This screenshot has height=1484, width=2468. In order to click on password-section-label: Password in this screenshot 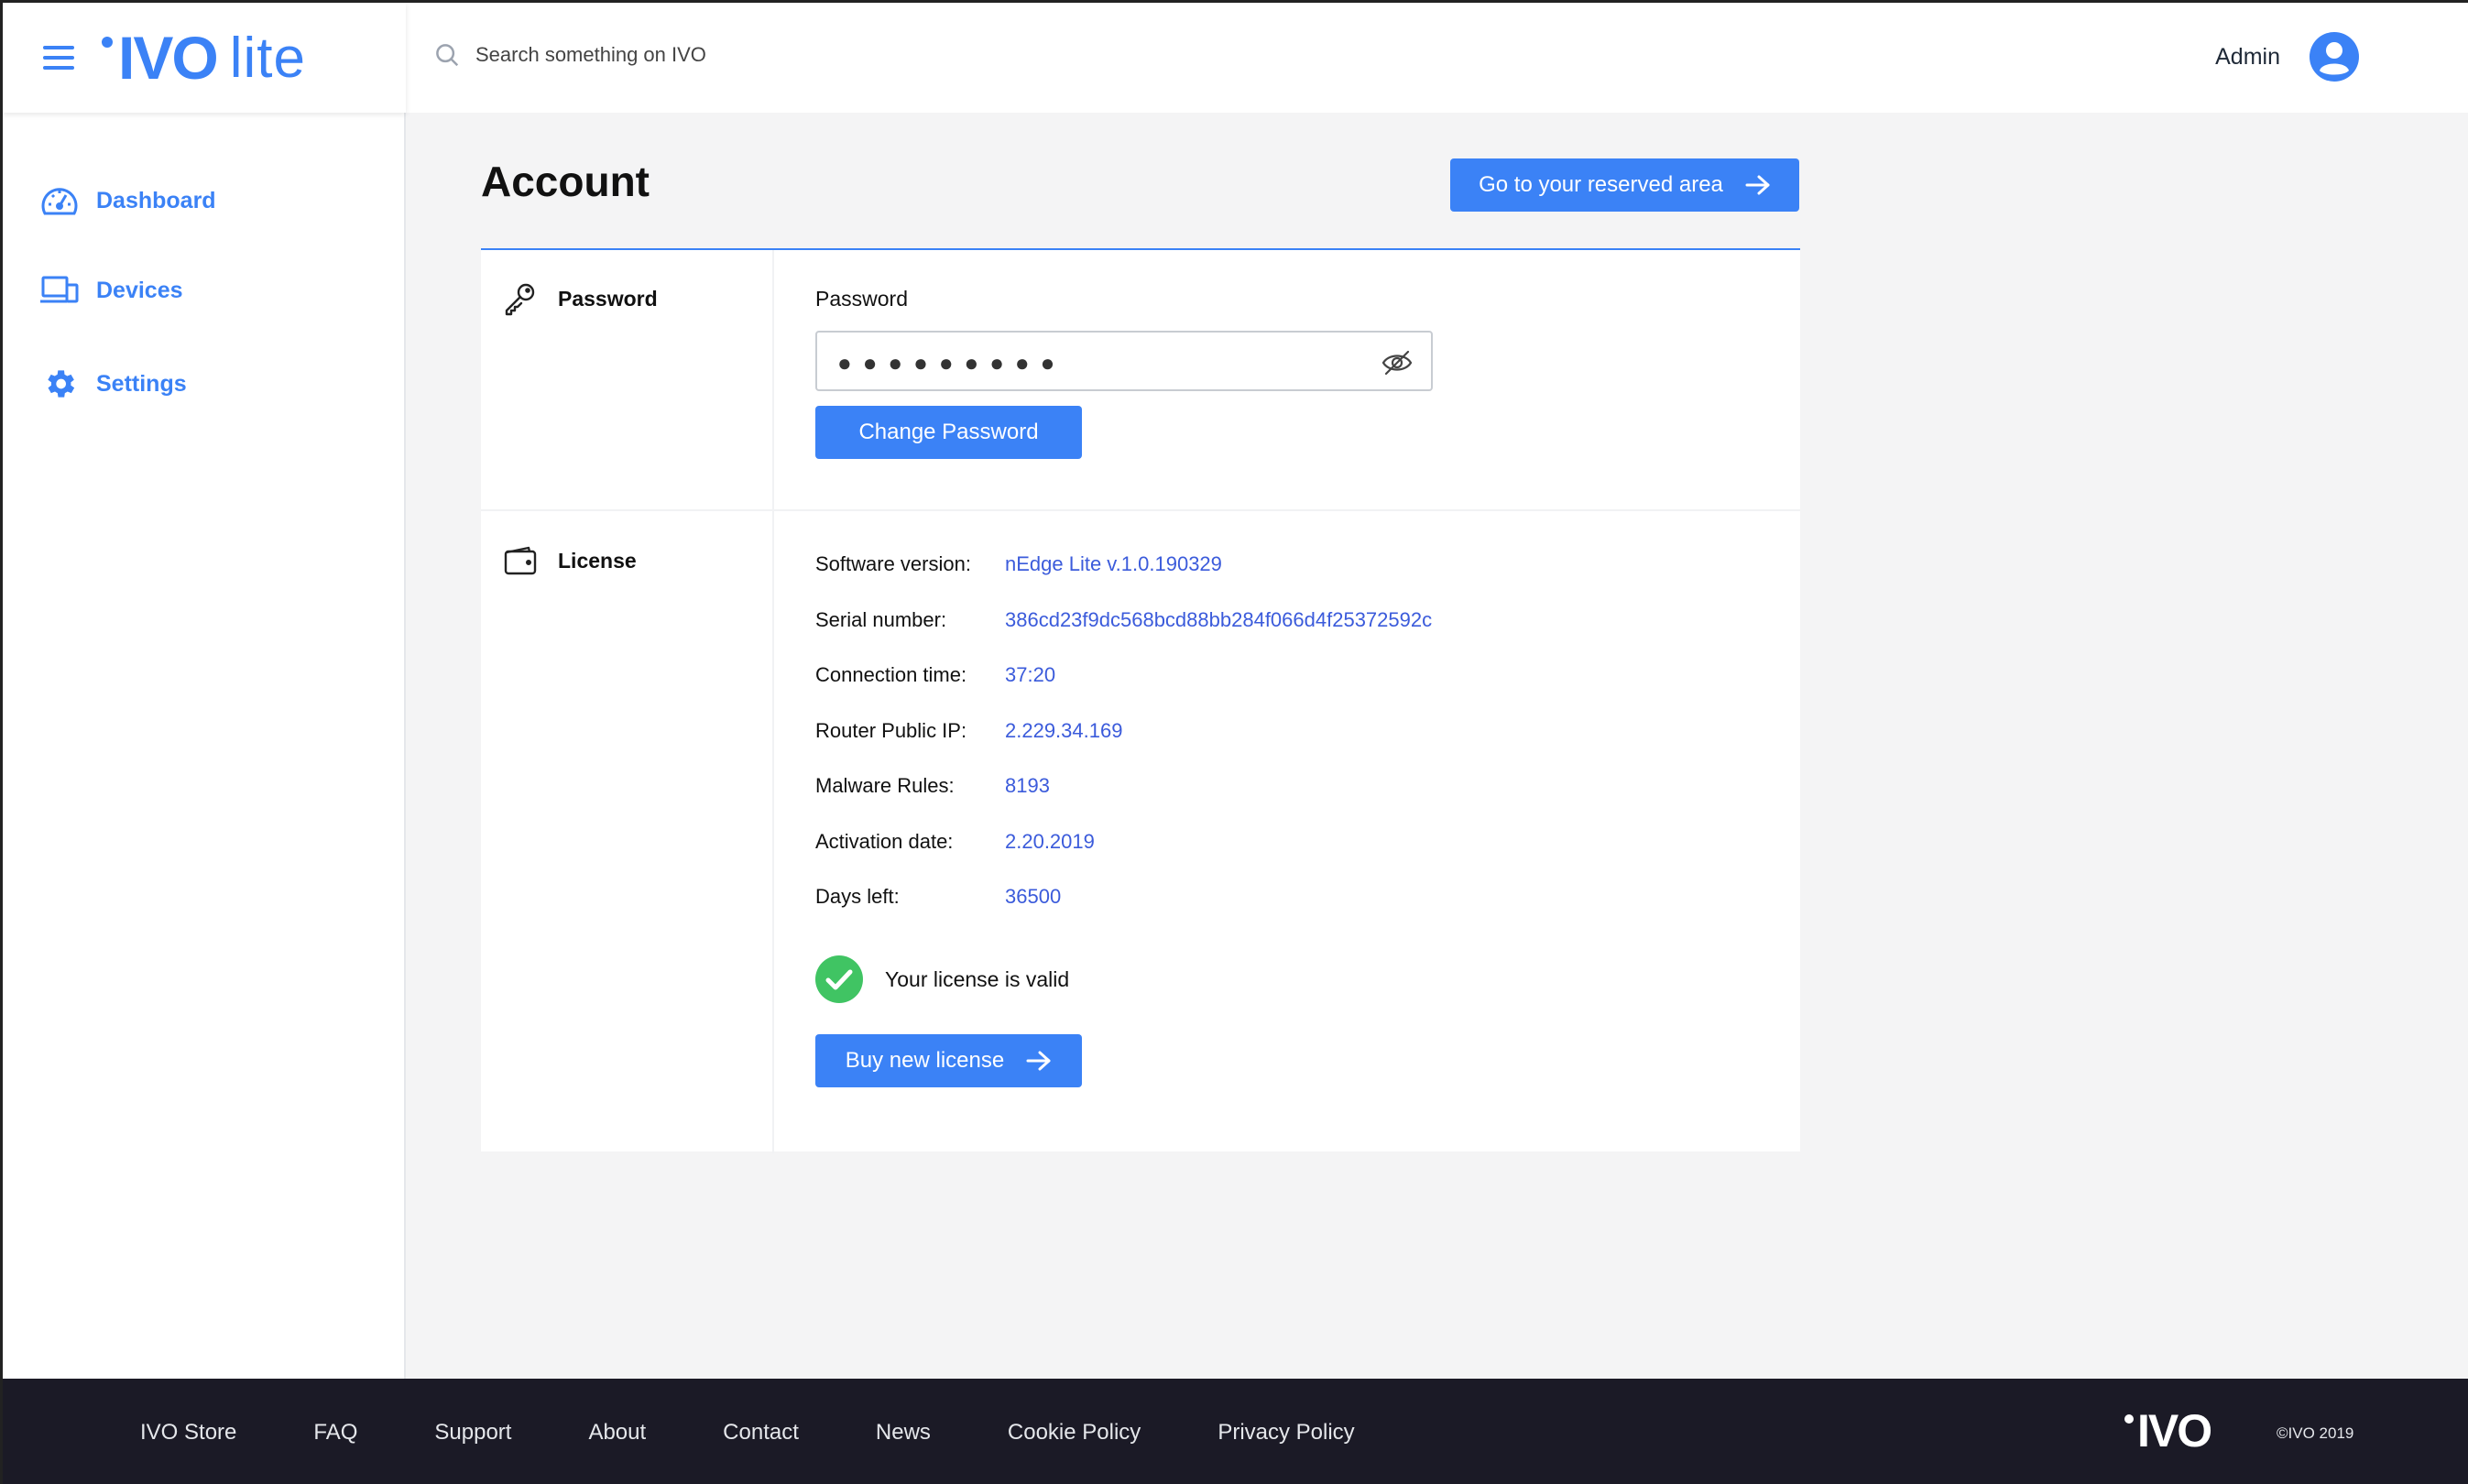, I will do `click(580, 298)`.